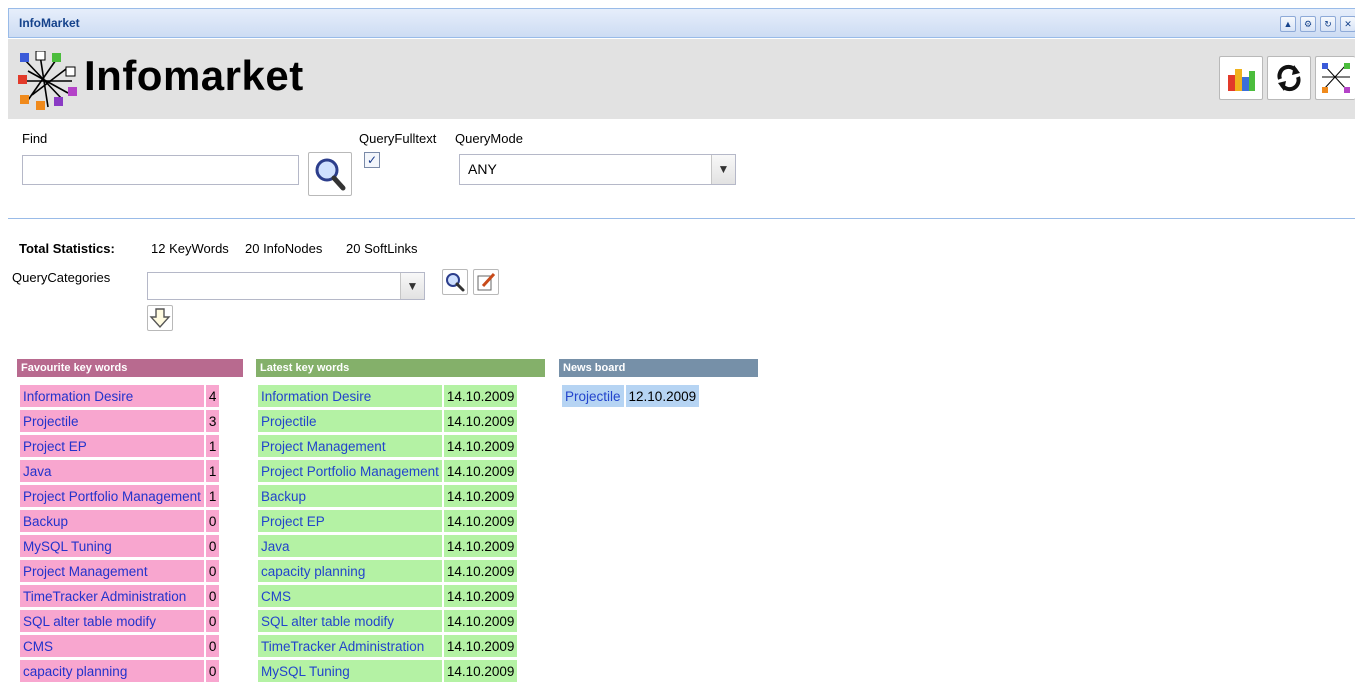 The height and width of the screenshot is (691, 1355). I want to click on edit-icon, so click(486, 281).